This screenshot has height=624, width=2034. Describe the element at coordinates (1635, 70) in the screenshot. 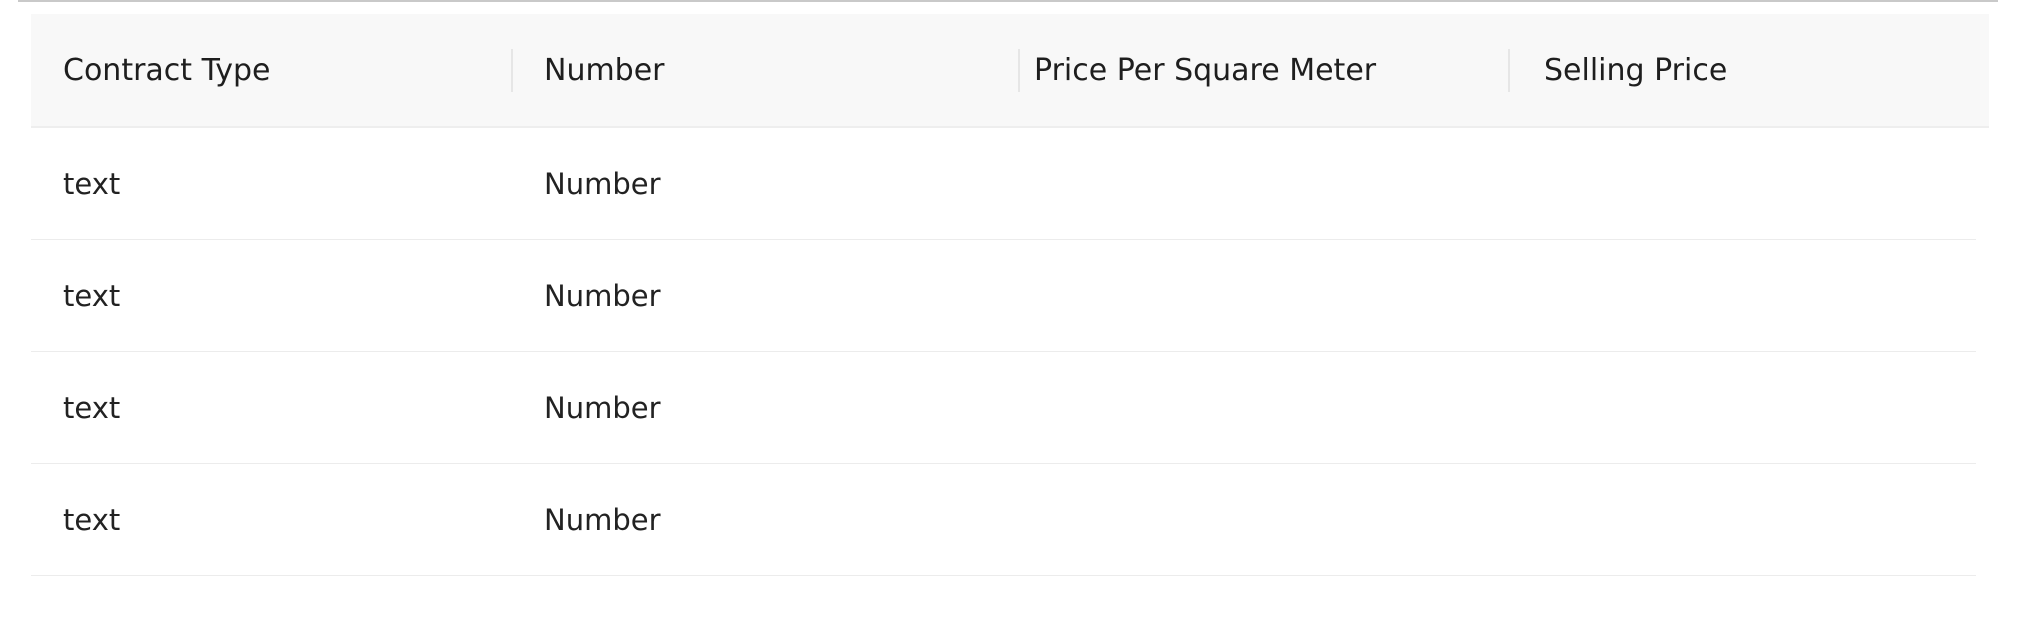

I see `column-header-selling-price: Selling Price` at that location.